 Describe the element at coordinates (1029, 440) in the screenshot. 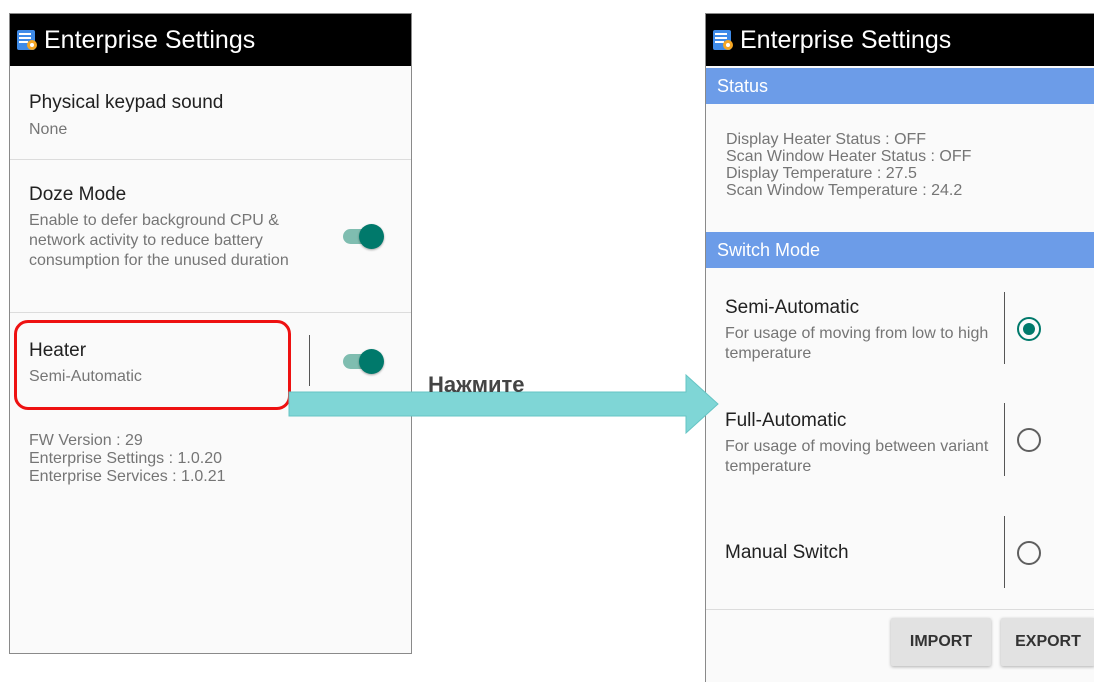

I see `full-automatic-radio` at that location.